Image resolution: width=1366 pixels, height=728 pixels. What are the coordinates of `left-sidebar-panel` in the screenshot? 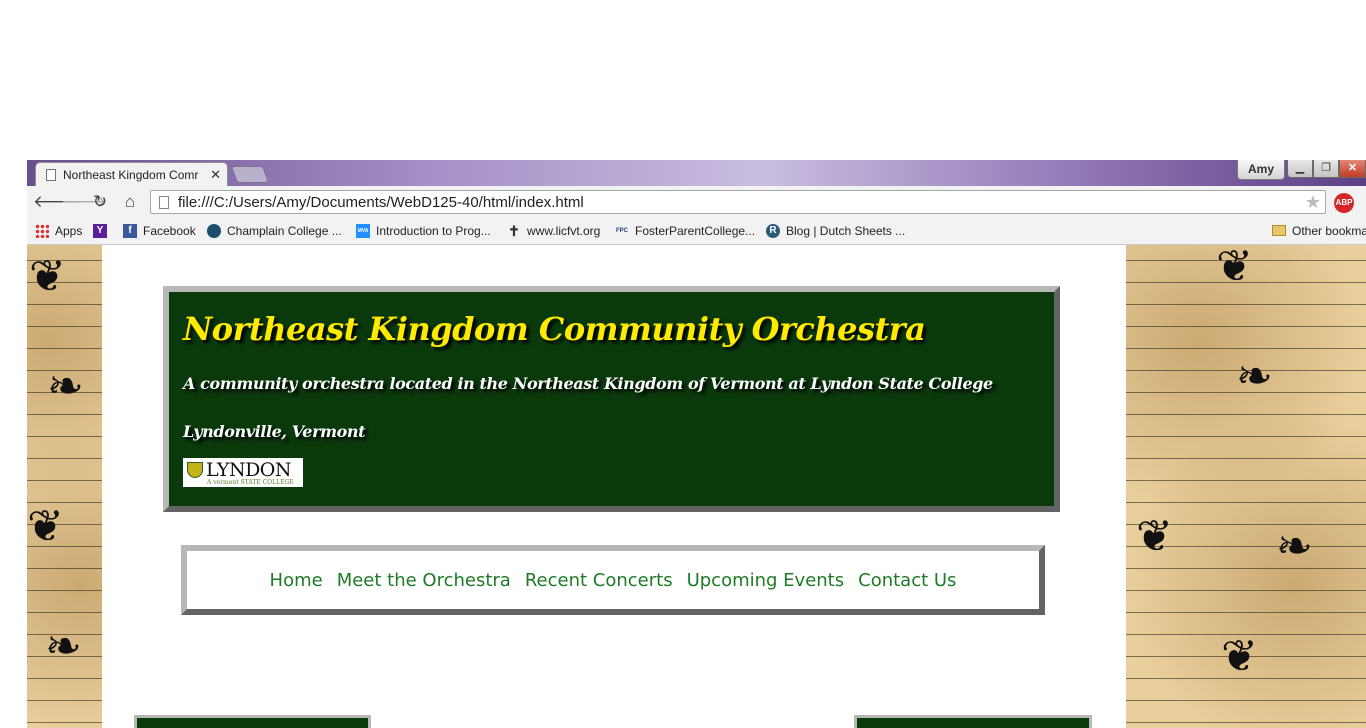 It's located at (252, 721).